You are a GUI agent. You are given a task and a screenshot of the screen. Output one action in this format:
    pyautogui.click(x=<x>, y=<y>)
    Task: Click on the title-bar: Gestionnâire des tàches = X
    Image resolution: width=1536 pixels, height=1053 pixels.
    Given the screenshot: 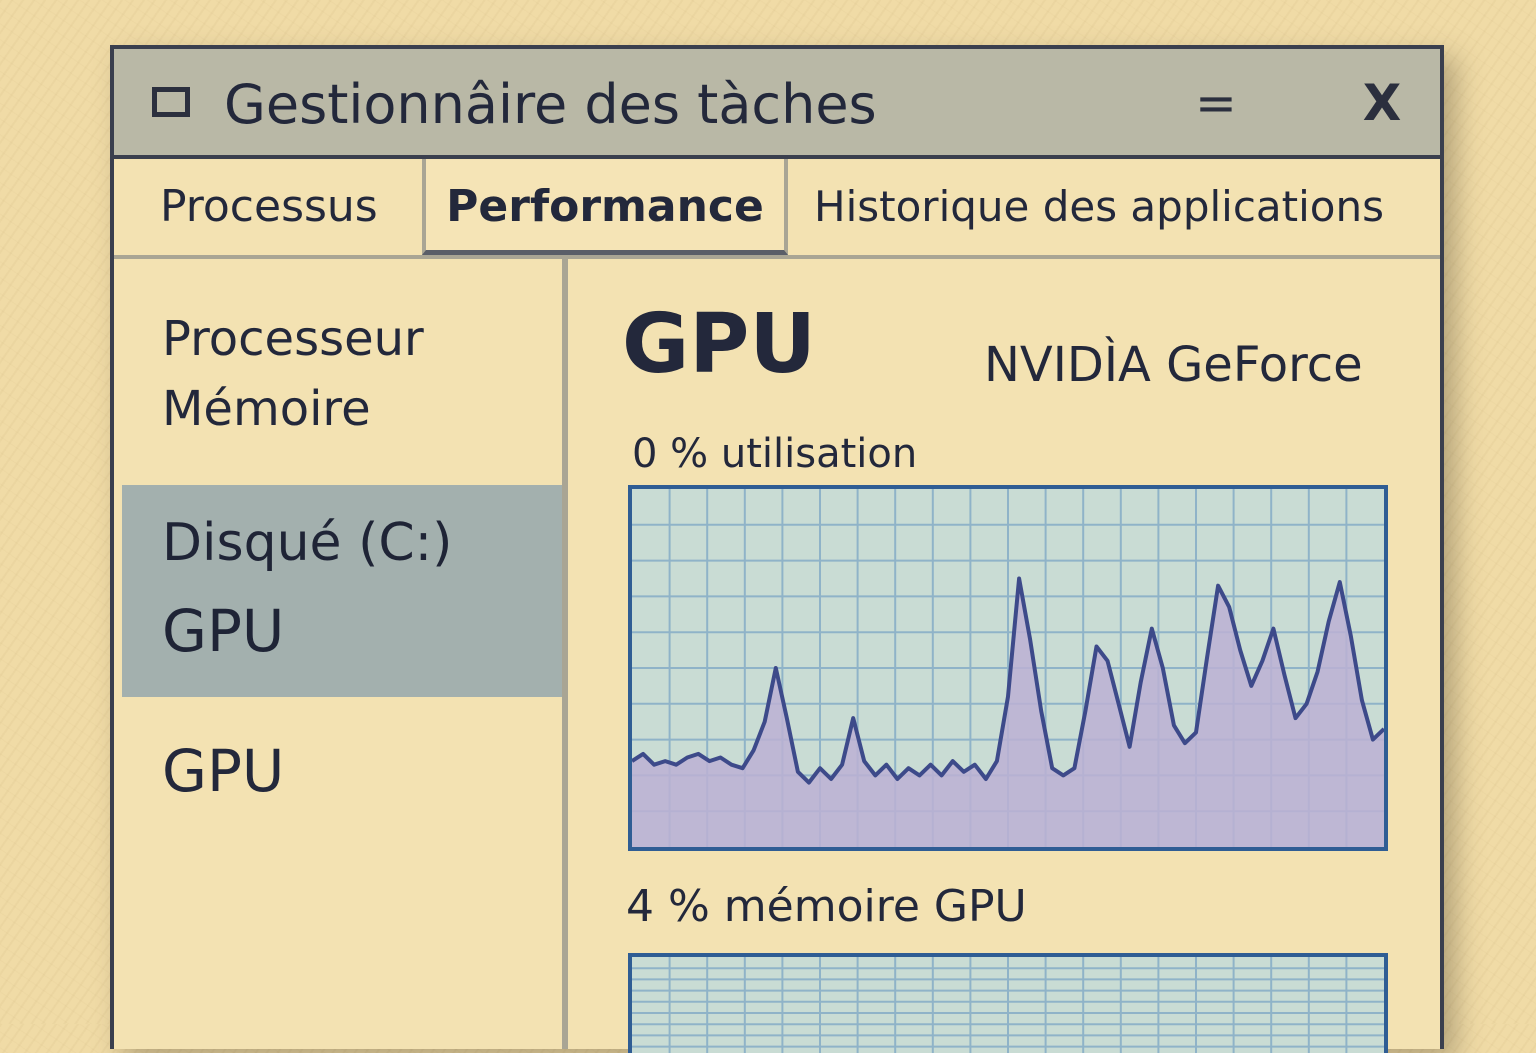 What is the action you would take?
    pyautogui.click(x=777, y=104)
    